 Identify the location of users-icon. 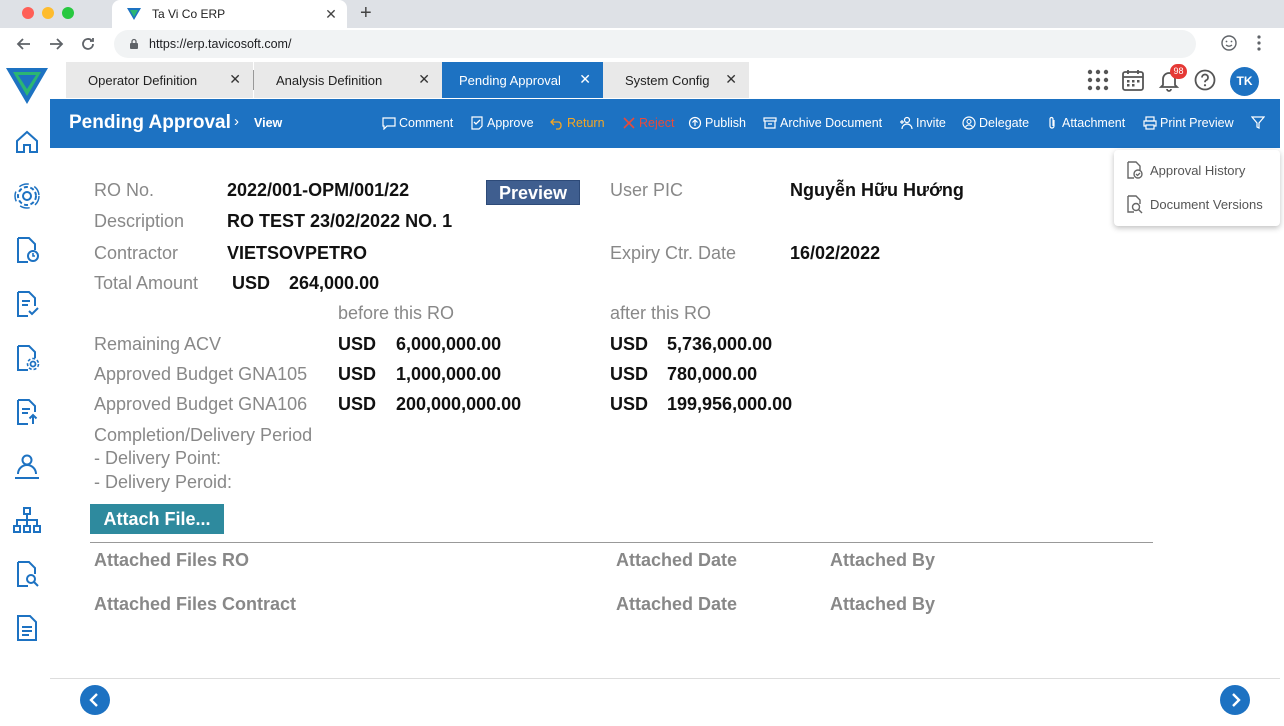
(27, 466).